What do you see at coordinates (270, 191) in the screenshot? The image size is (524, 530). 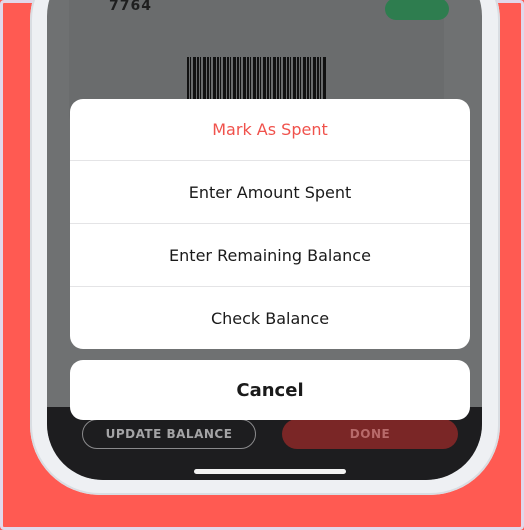 I see `enter-amount-spent-button: Enter Amount Spent` at bounding box center [270, 191].